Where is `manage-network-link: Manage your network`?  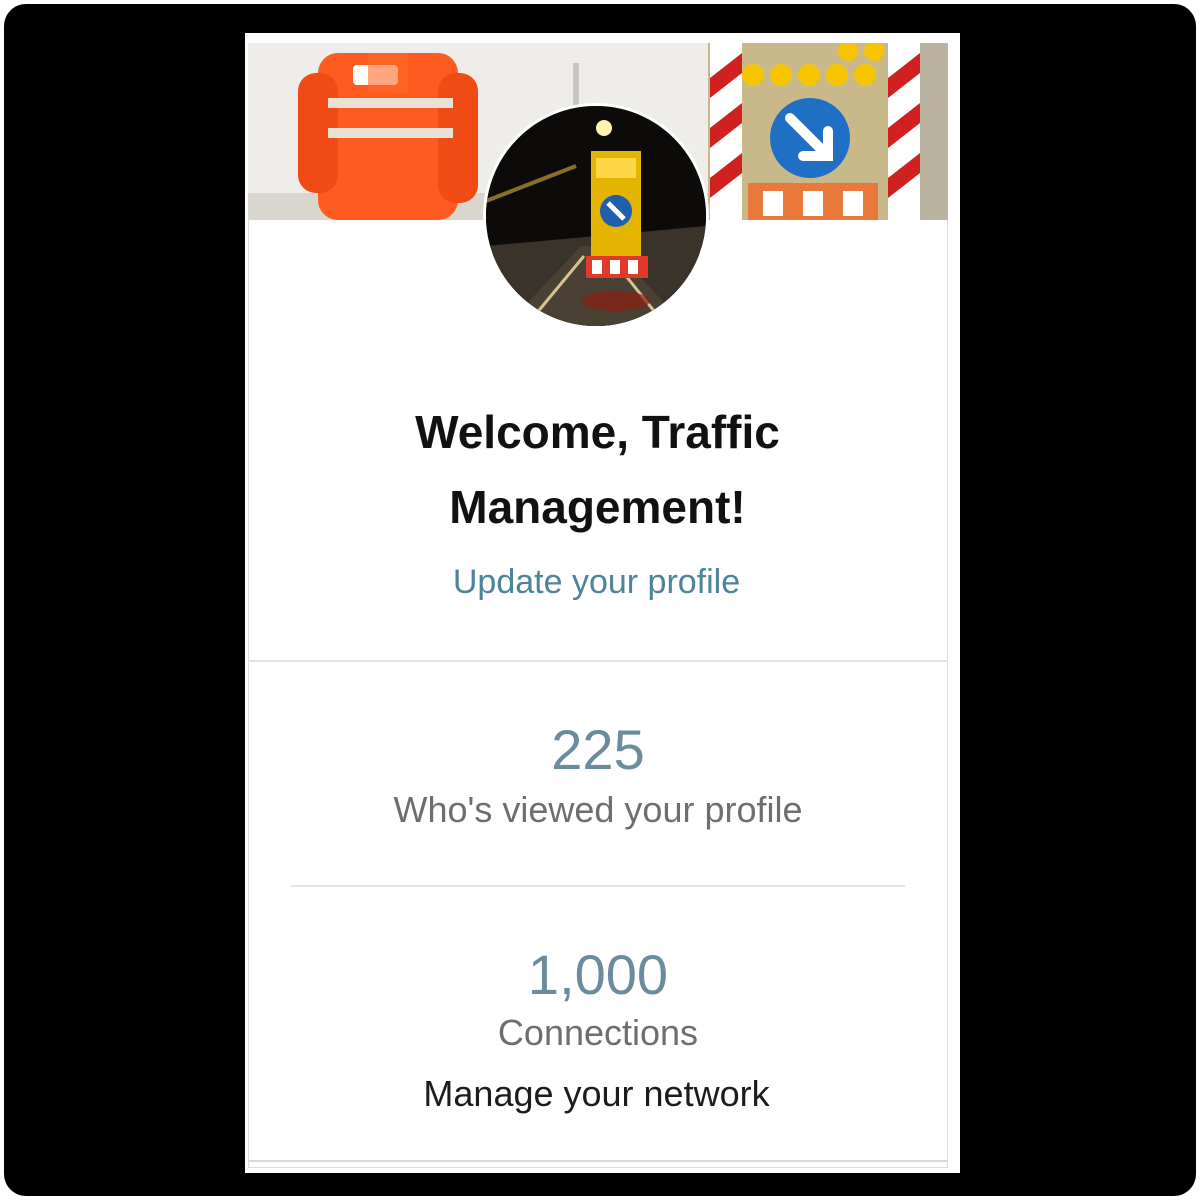
manage-network-link: Manage your network is located at coordinates (596, 1094).